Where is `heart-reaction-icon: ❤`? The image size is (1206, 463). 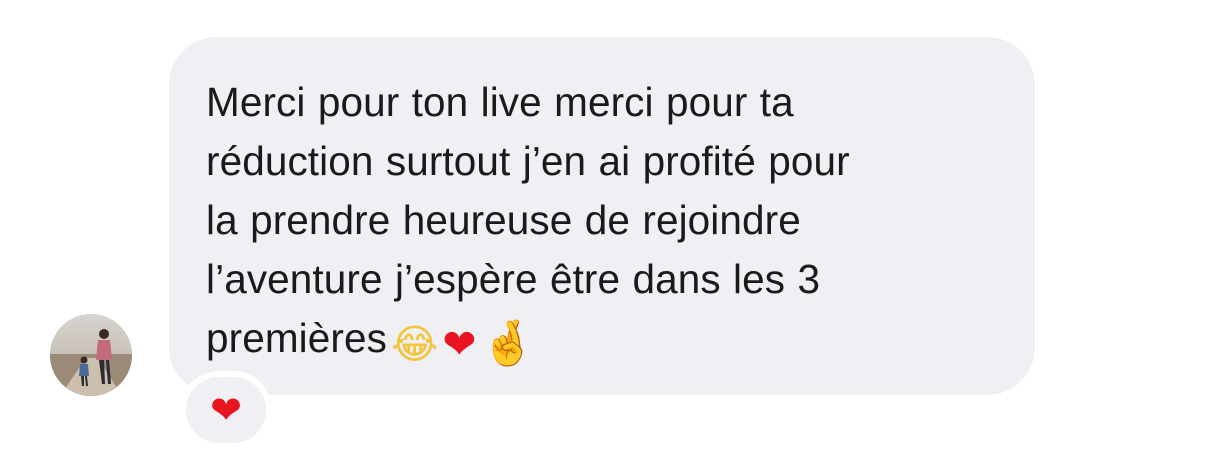 heart-reaction-icon: ❤ is located at coordinates (226, 410).